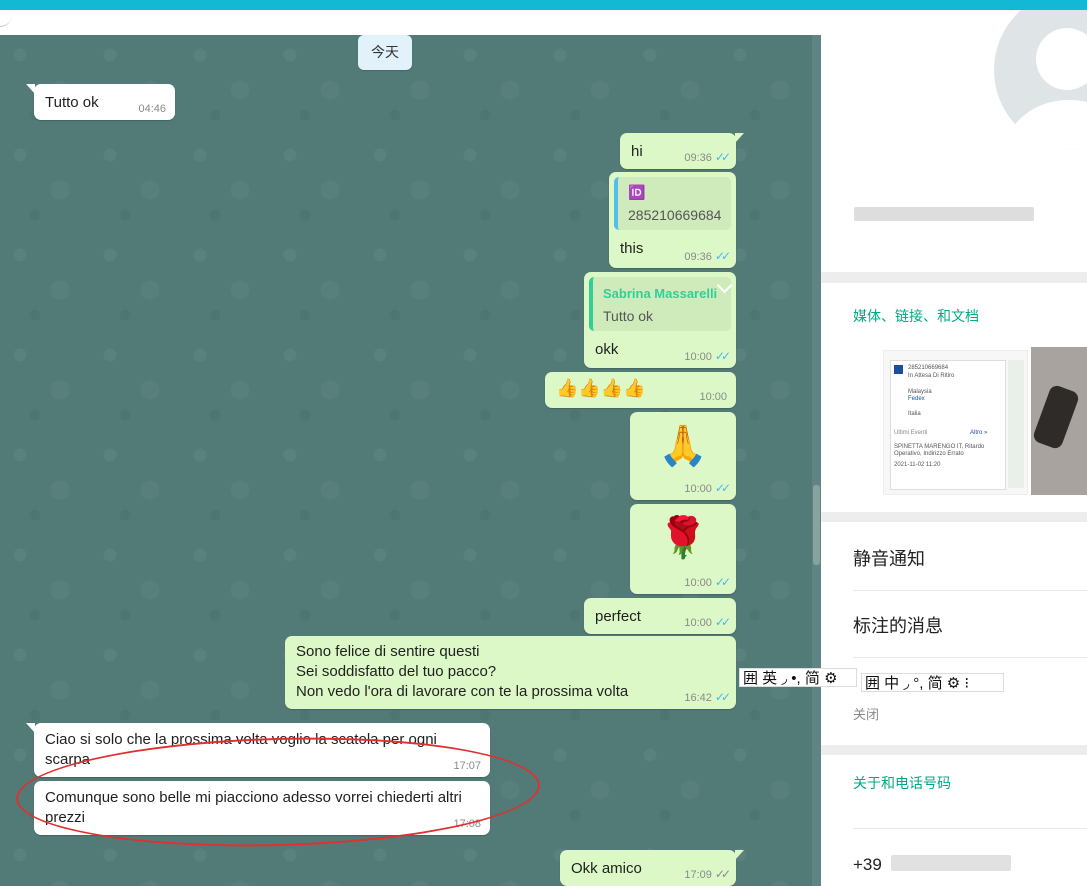  What do you see at coordinates (606, 868) in the screenshot?
I see `message-text: Okk amico` at bounding box center [606, 868].